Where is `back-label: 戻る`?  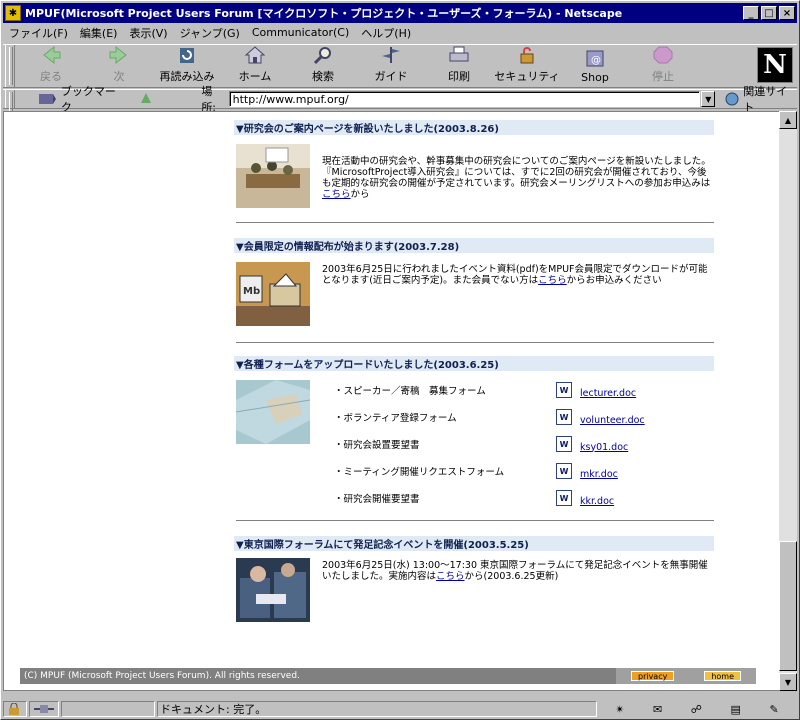 back-label: 戻る is located at coordinates (51, 76).